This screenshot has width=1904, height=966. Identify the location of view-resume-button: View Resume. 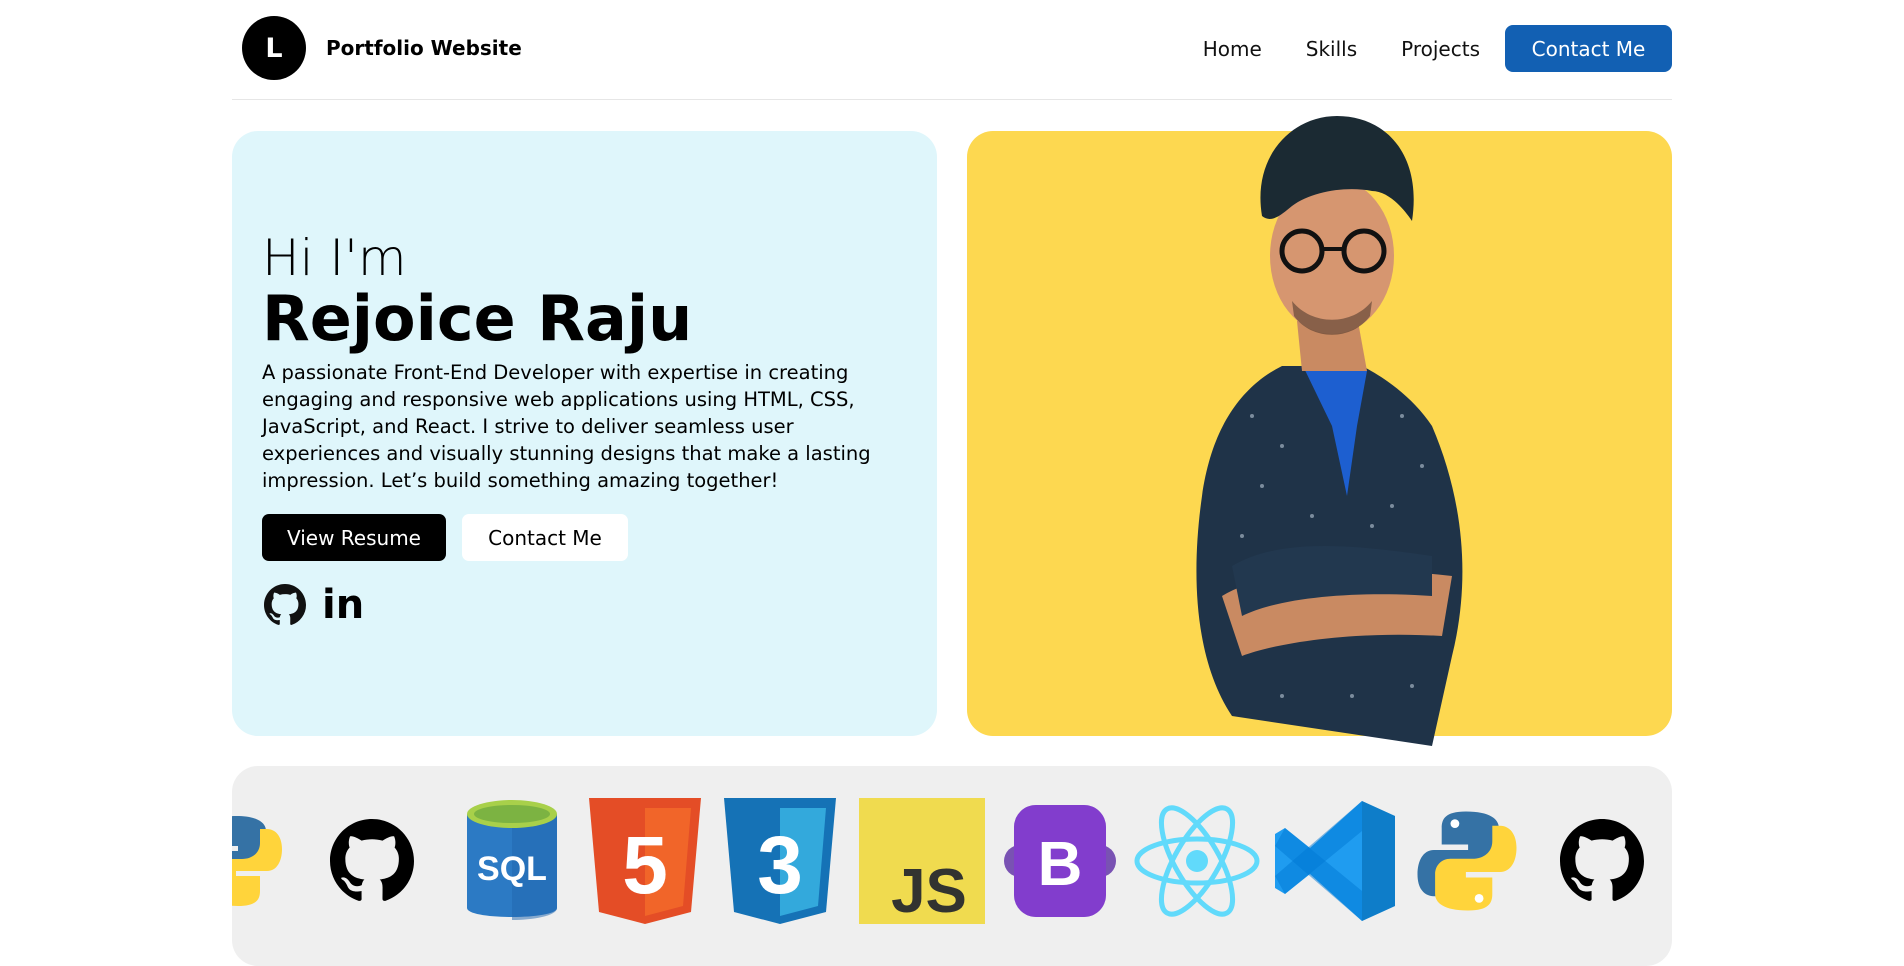
(354, 537).